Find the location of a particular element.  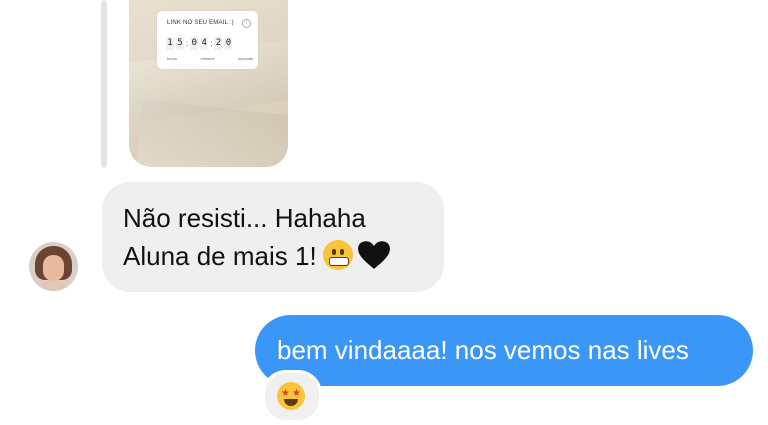

countdown-digit: 5 is located at coordinates (180, 43).